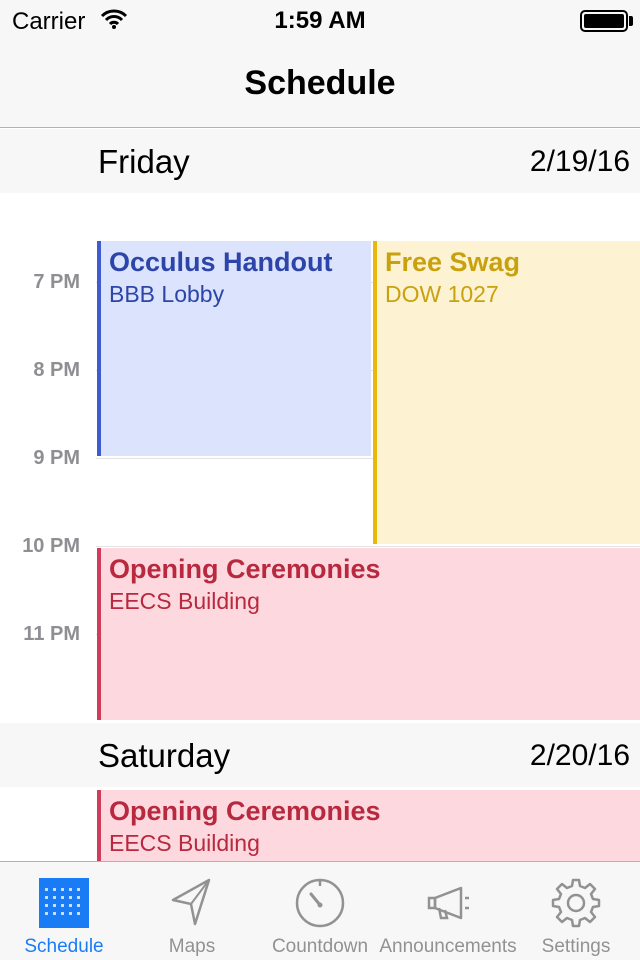  I want to click on navigation-bar: Schedule, so click(320, 84).